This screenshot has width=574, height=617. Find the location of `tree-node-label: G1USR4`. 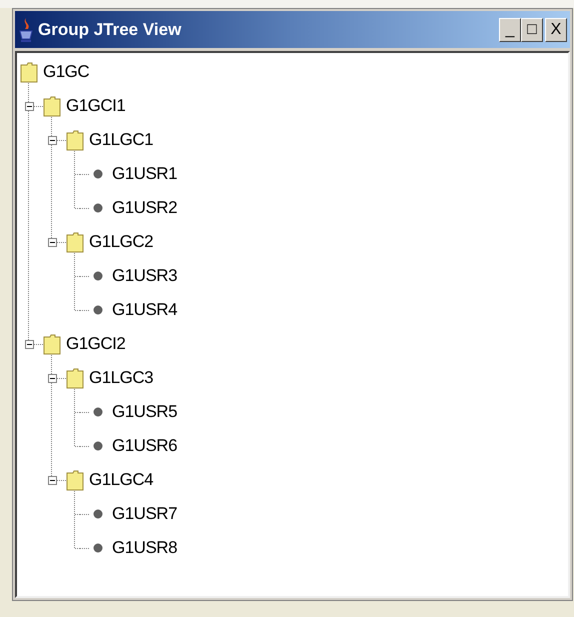

tree-node-label: G1USR4 is located at coordinates (145, 310).